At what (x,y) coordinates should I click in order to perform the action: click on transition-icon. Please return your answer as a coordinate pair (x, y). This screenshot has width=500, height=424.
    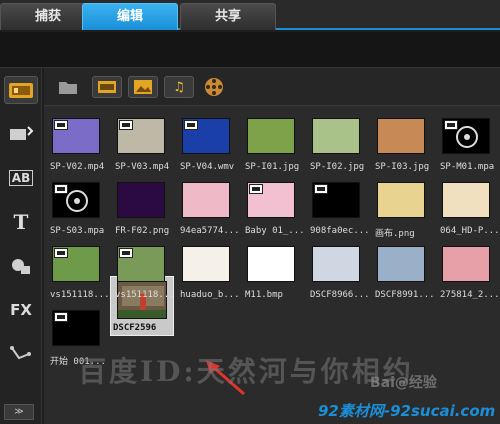
    Looking at the image, I should click on (21, 134).